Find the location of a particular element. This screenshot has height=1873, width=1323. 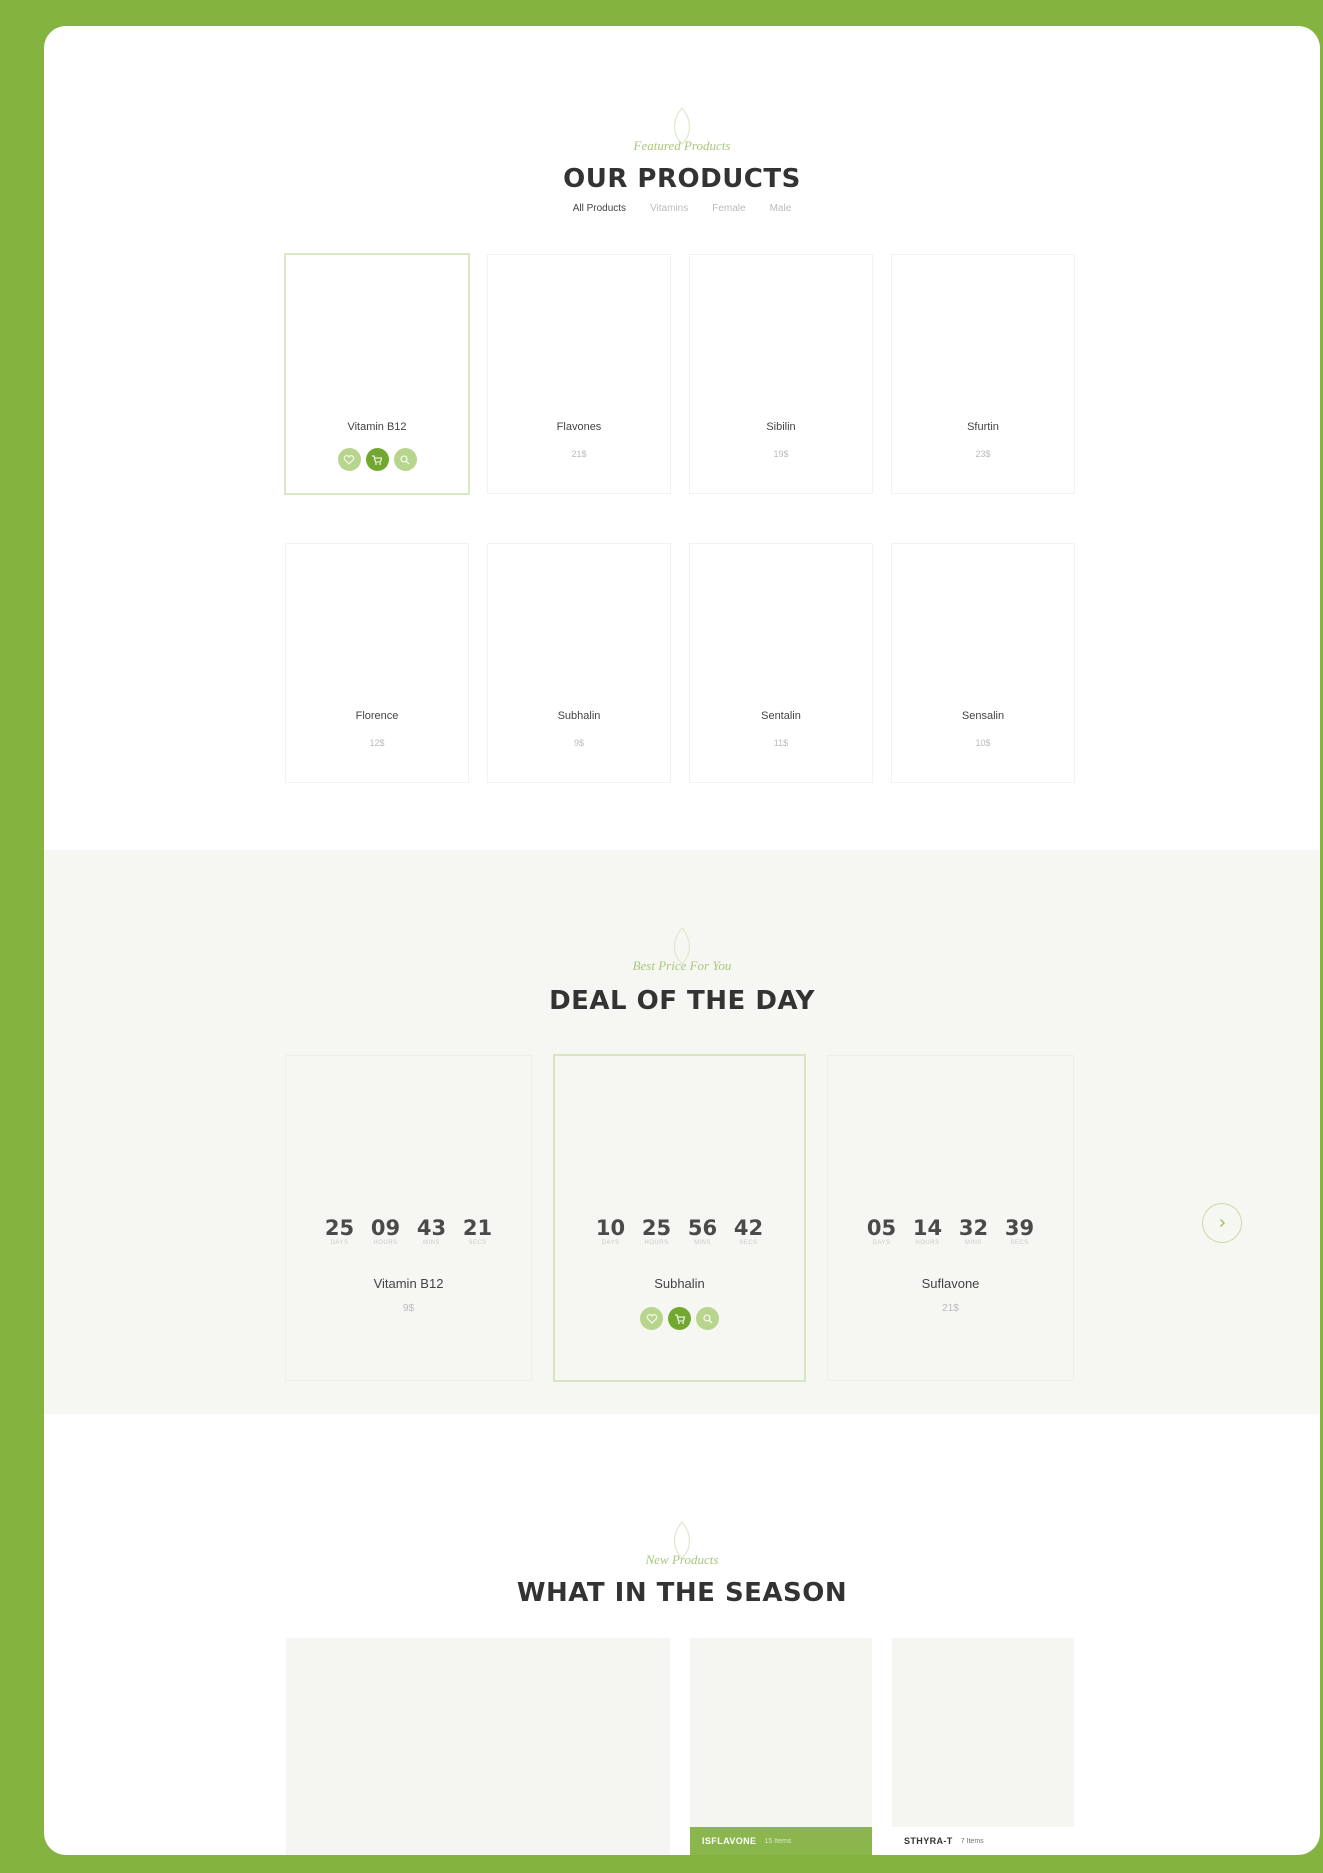

season-feature-image is located at coordinates (478, 1746).